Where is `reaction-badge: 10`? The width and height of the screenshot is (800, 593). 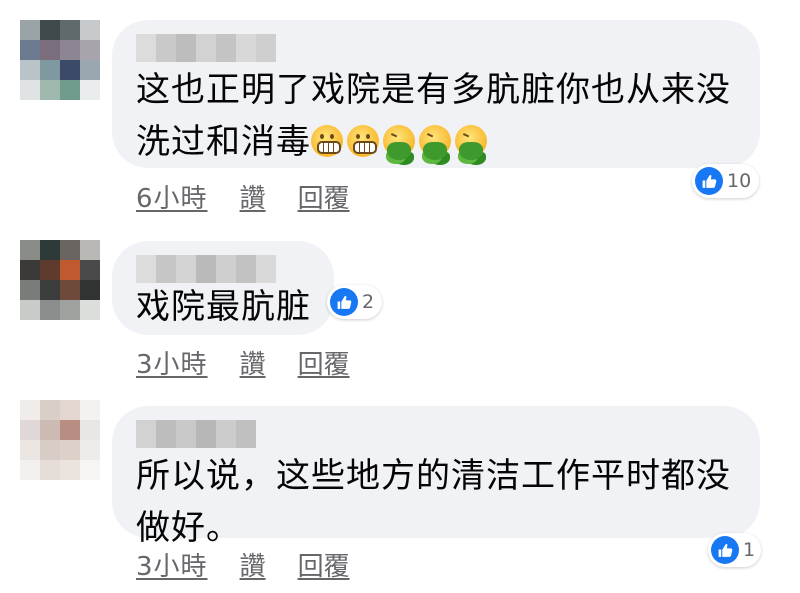
reaction-badge: 10 is located at coordinates (726, 181).